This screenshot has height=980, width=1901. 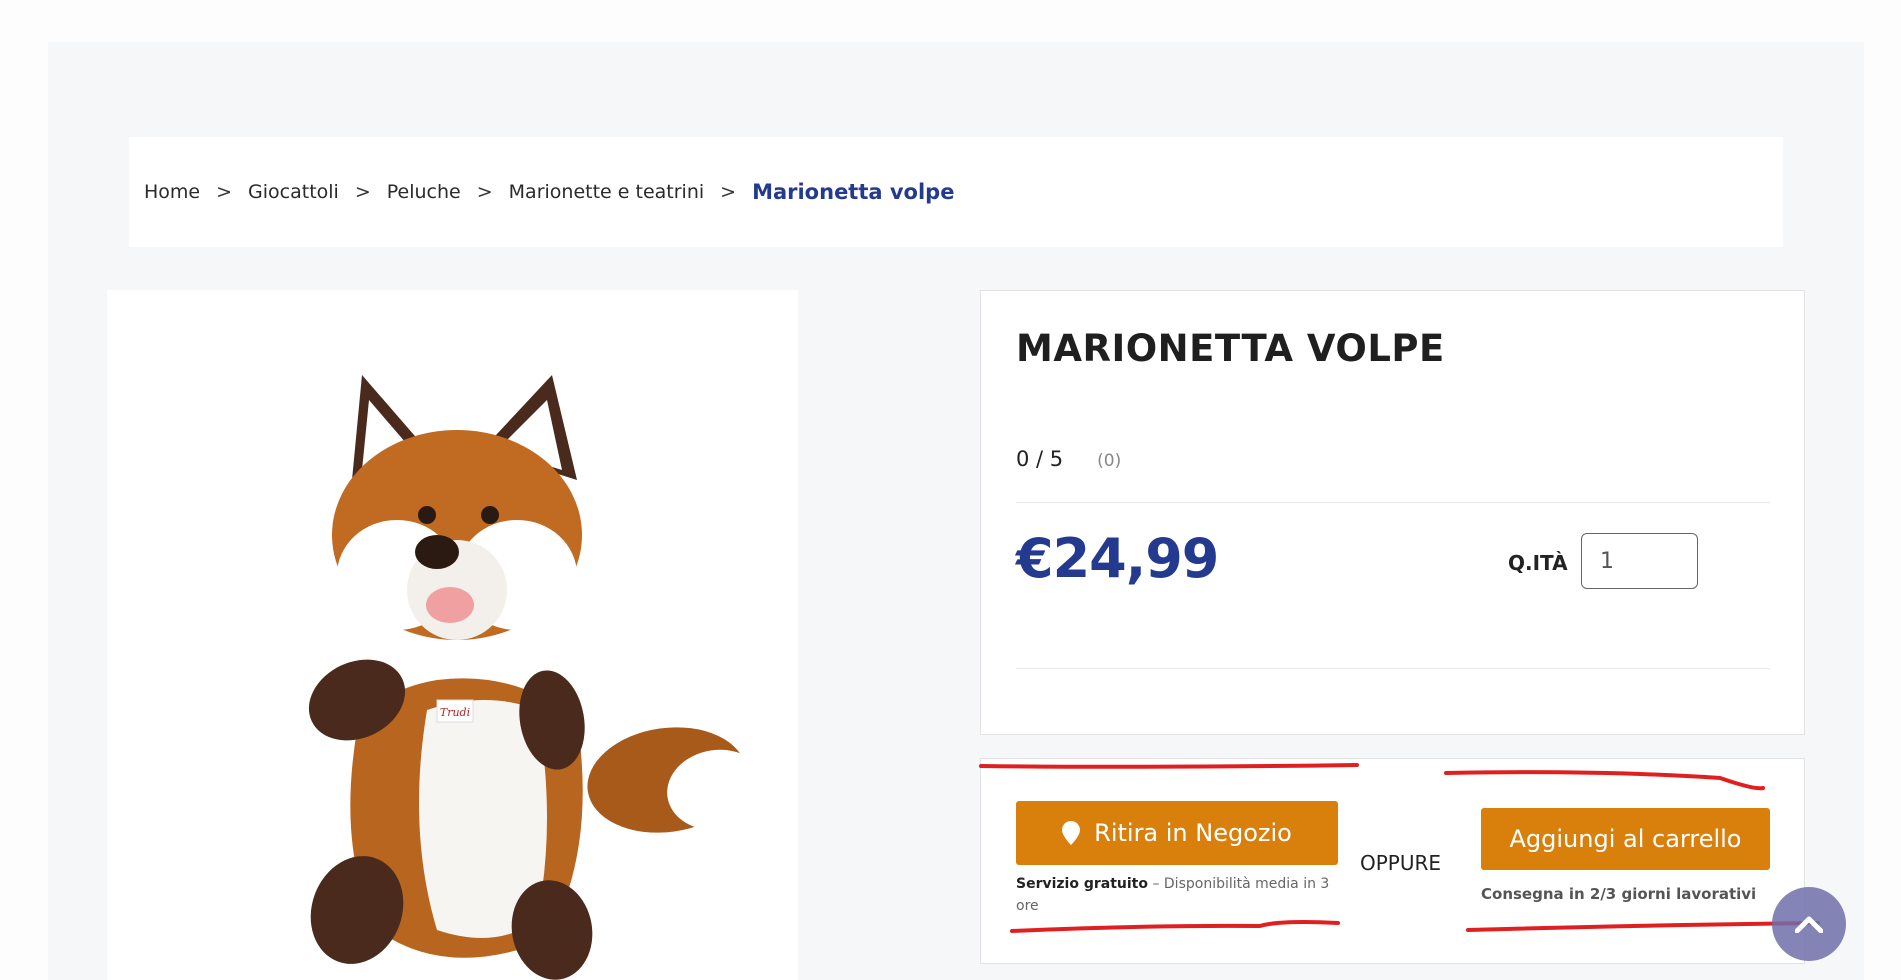 What do you see at coordinates (1401, 863) in the screenshot?
I see `or-label: OPPURE` at bounding box center [1401, 863].